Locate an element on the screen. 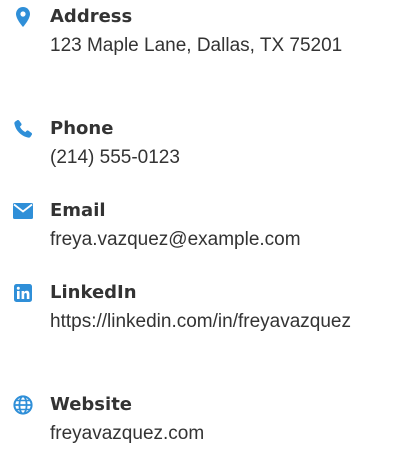 The width and height of the screenshot is (411, 451). address-label: Address is located at coordinates (91, 16).